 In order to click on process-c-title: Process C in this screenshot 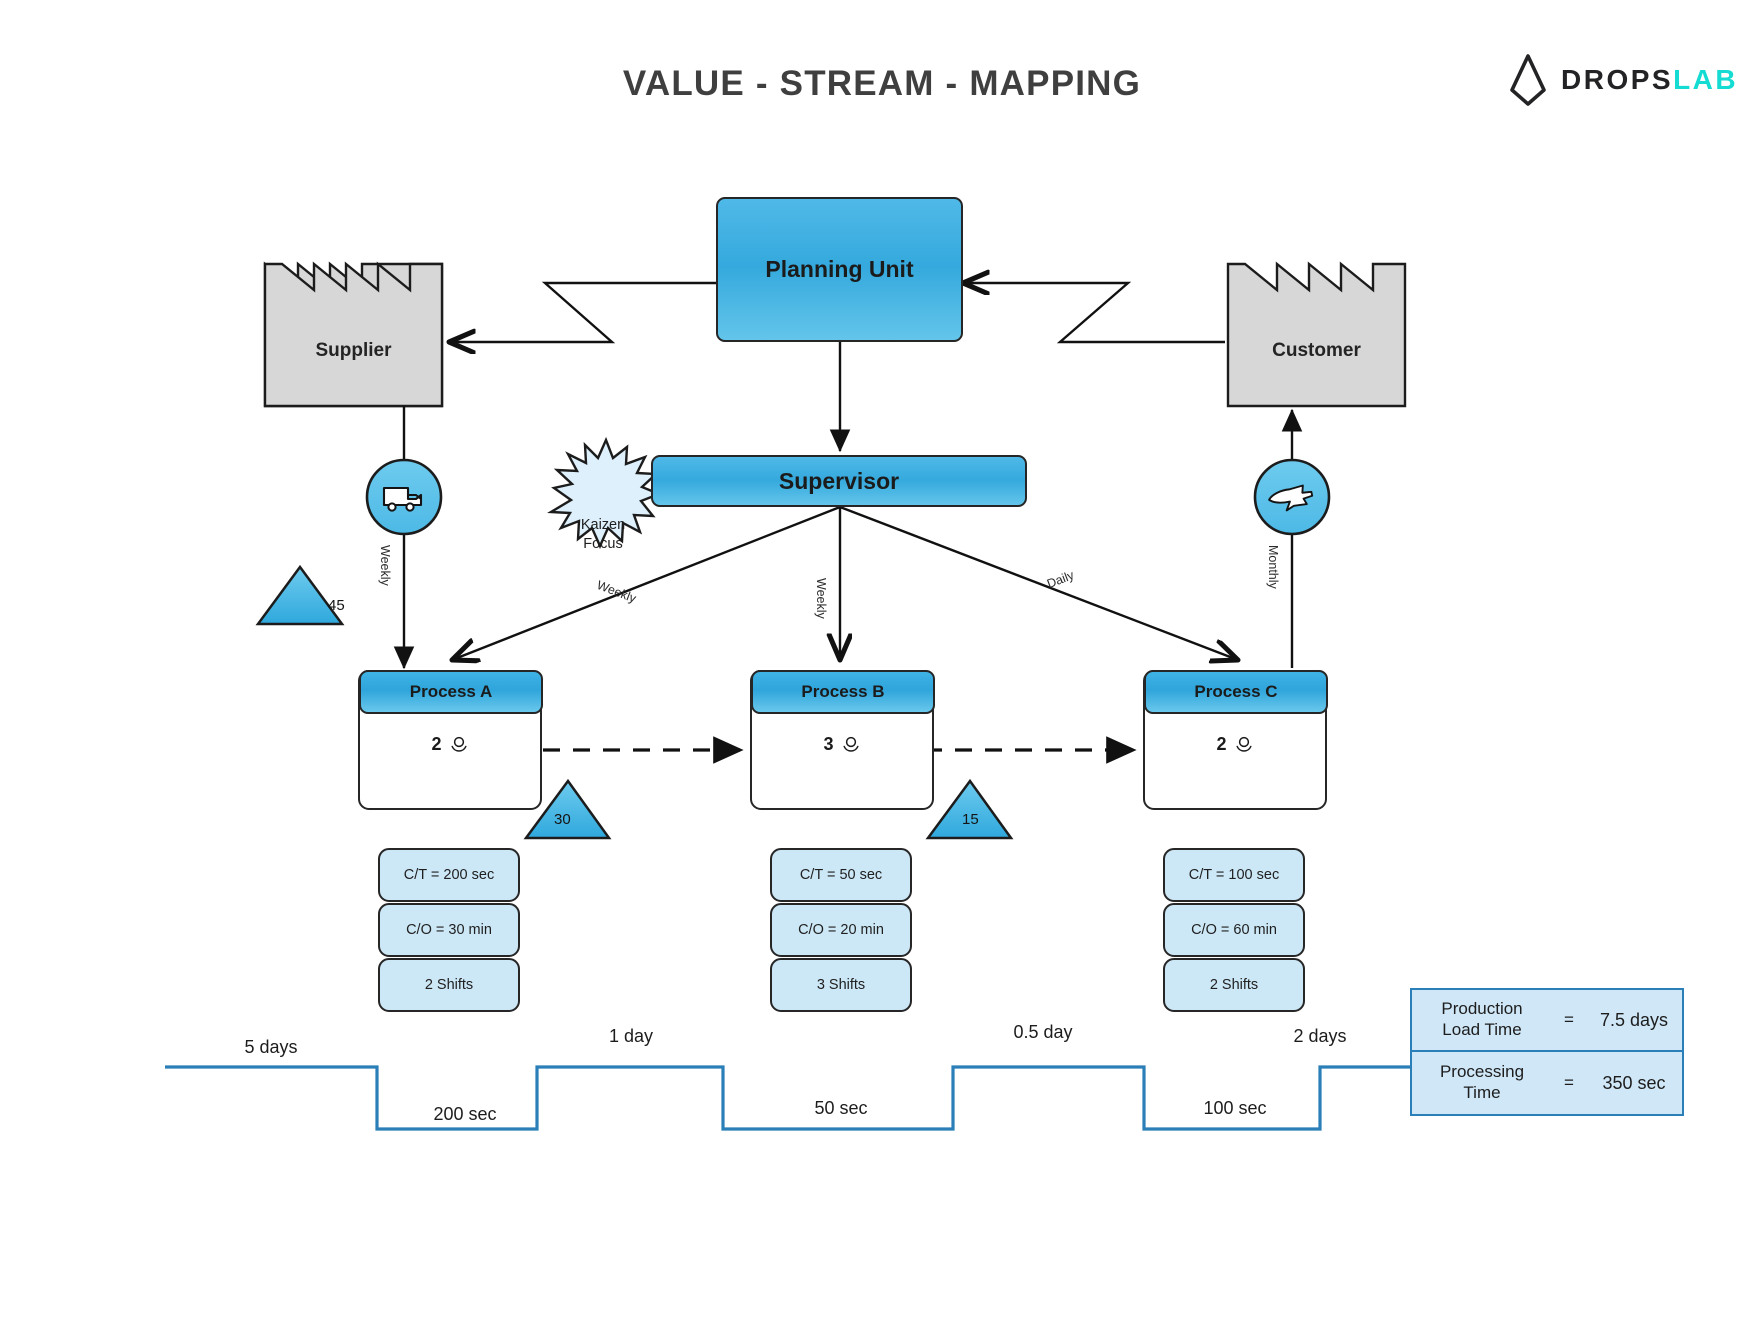, I will do `click(1236, 691)`.